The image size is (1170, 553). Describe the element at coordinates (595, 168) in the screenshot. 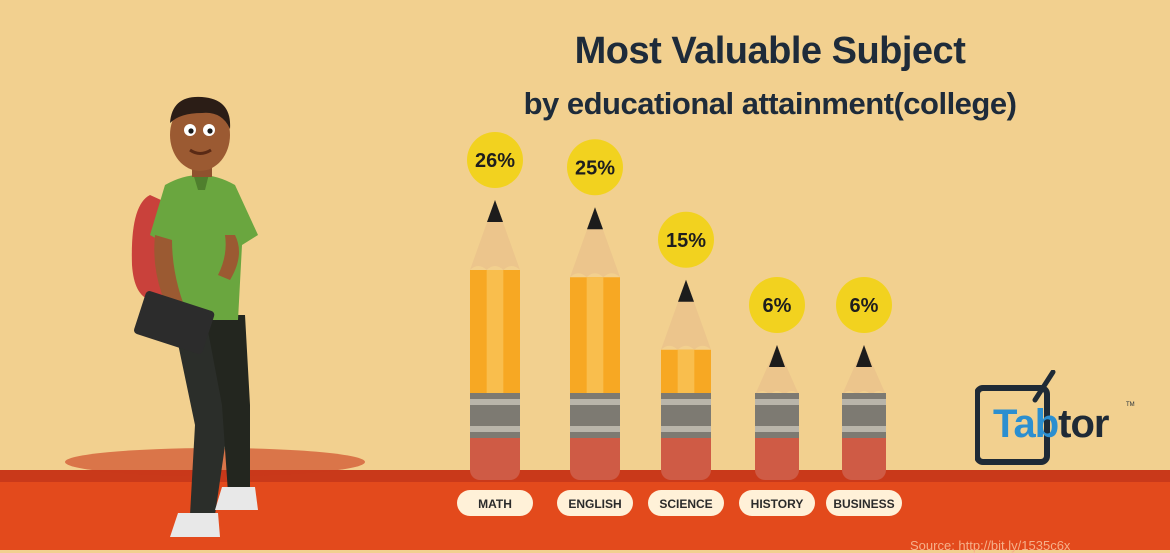

I see `value-label-english: 25%` at that location.